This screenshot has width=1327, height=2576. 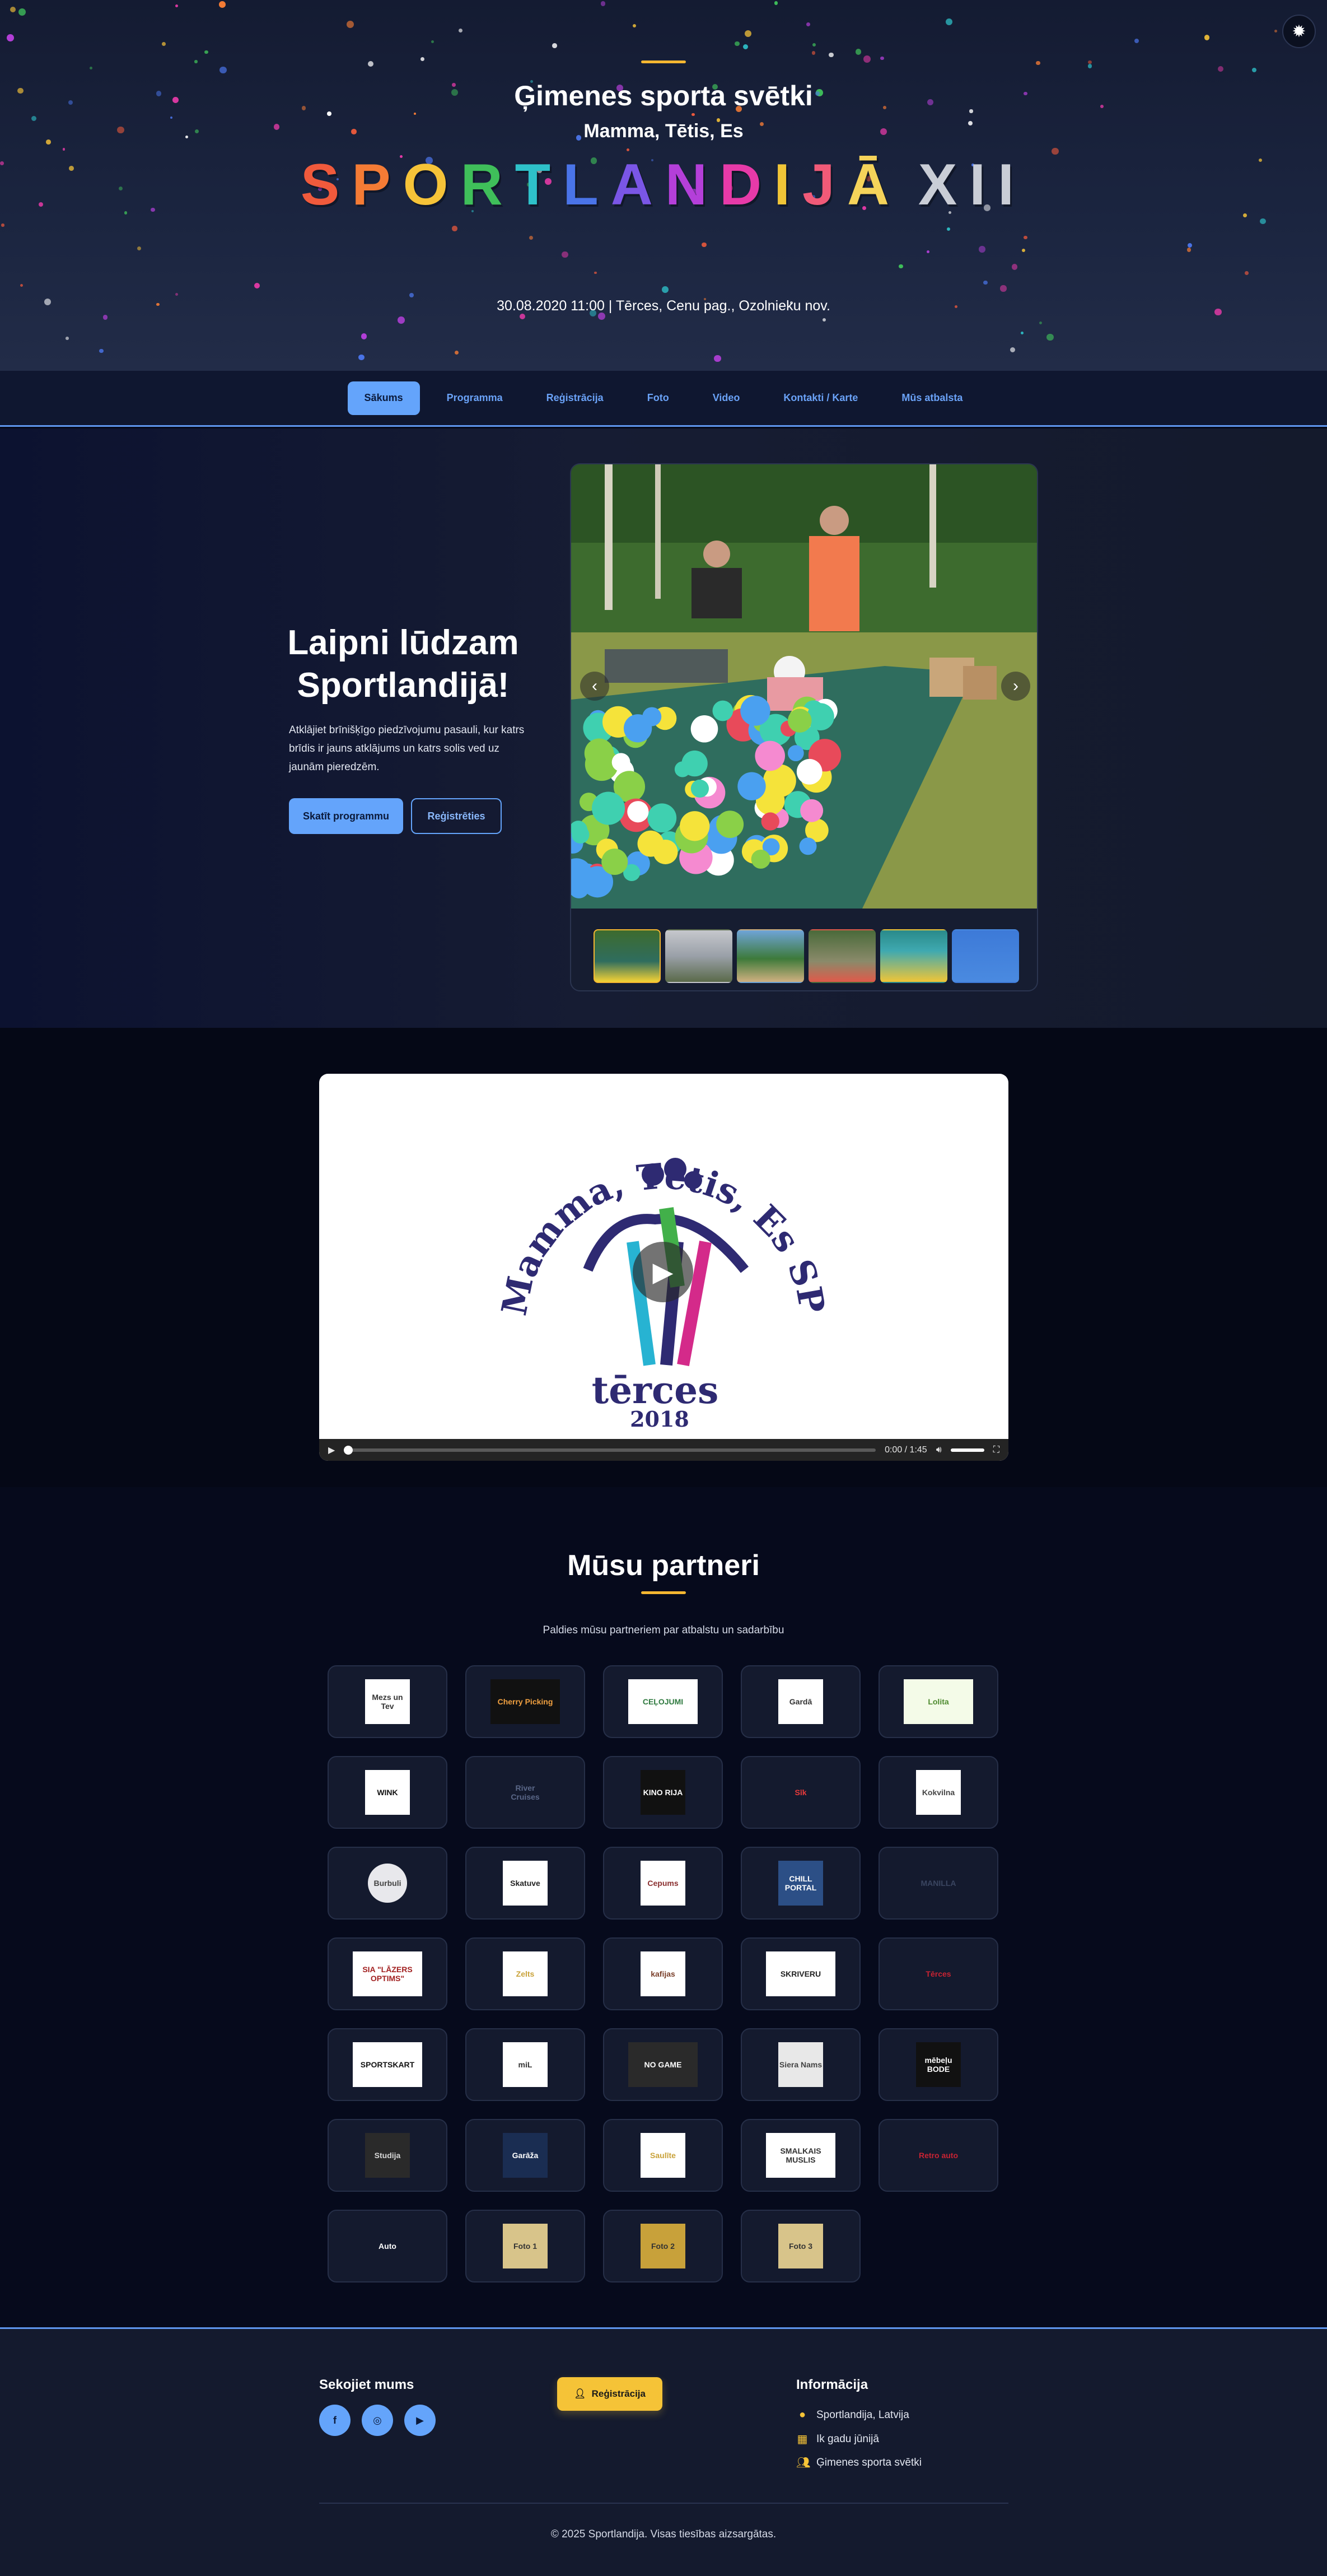 What do you see at coordinates (388, 2064) in the screenshot?
I see `partner-card: SPORTSKART` at bounding box center [388, 2064].